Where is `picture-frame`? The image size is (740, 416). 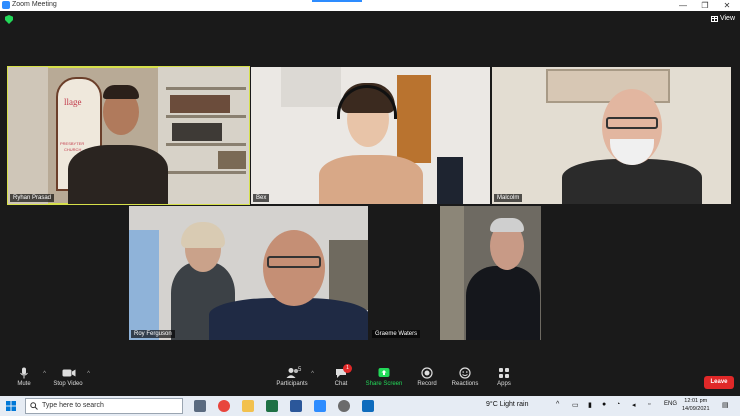 picture-frame is located at coordinates (311, 87).